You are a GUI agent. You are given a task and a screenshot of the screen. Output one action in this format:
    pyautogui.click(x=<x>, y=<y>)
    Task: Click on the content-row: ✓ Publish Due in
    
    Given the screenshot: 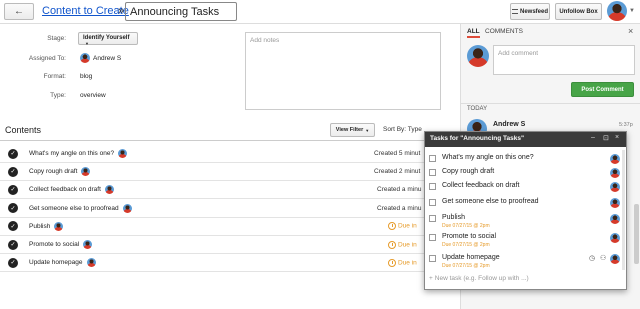 What is the action you would take?
    pyautogui.click(x=230, y=227)
    